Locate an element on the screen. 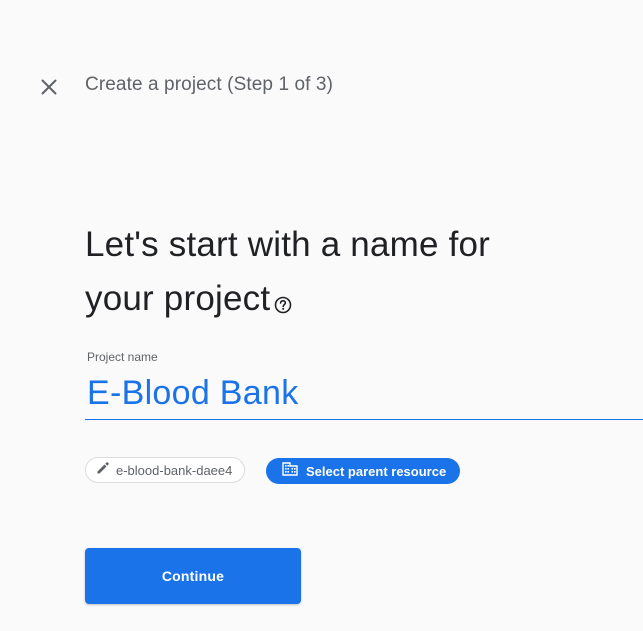  page-title: Let's start with a name for your project is located at coordinates (345, 272).